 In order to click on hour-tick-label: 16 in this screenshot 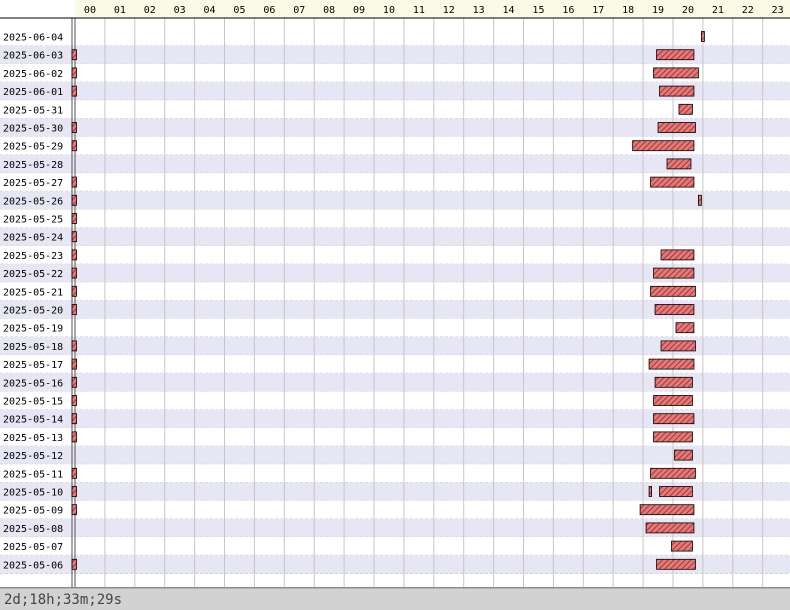, I will do `click(568, 10)`.